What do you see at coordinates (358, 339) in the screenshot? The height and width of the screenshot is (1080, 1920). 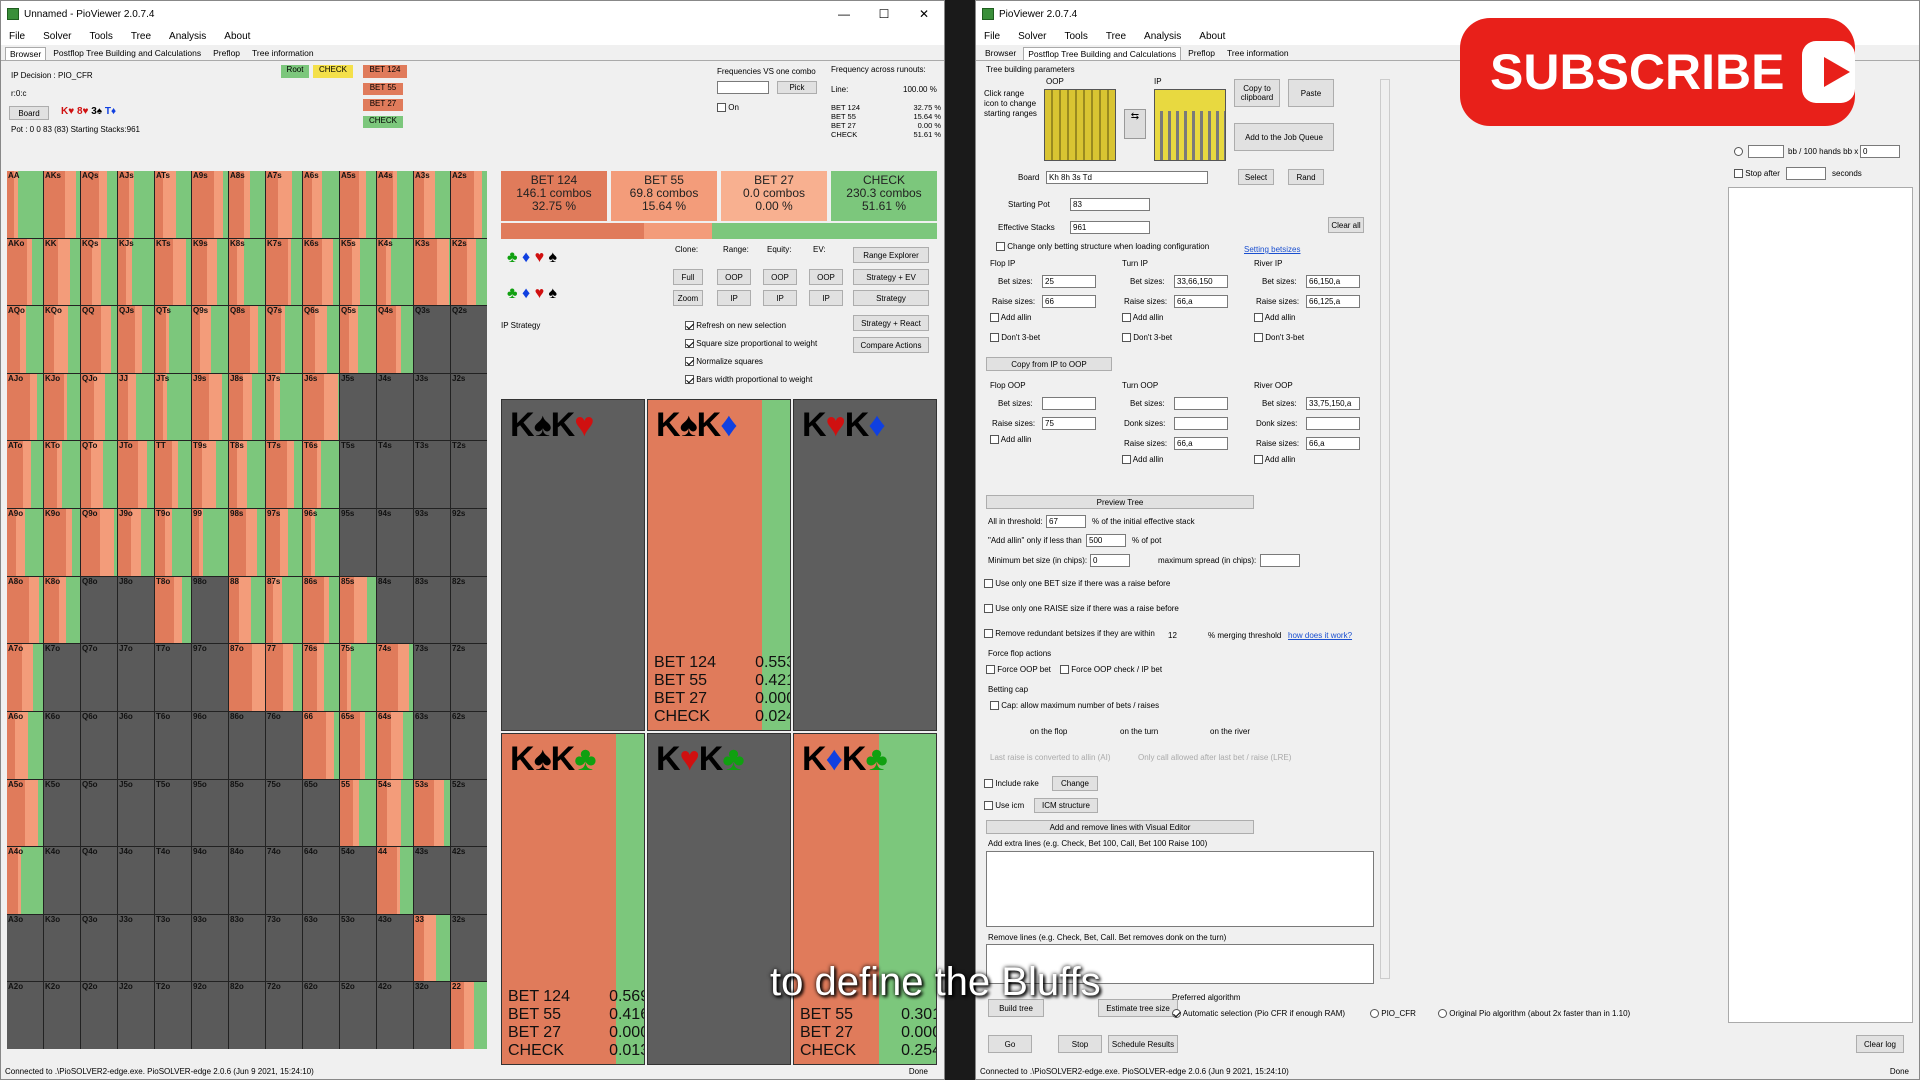 I see `range-cell: Q5s` at bounding box center [358, 339].